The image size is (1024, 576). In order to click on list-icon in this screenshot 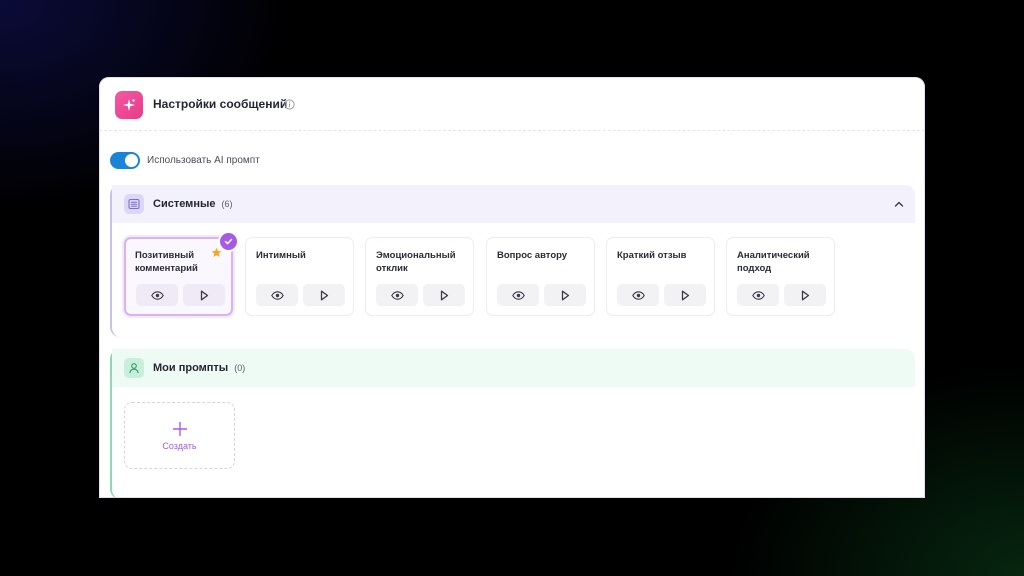, I will do `click(134, 204)`.